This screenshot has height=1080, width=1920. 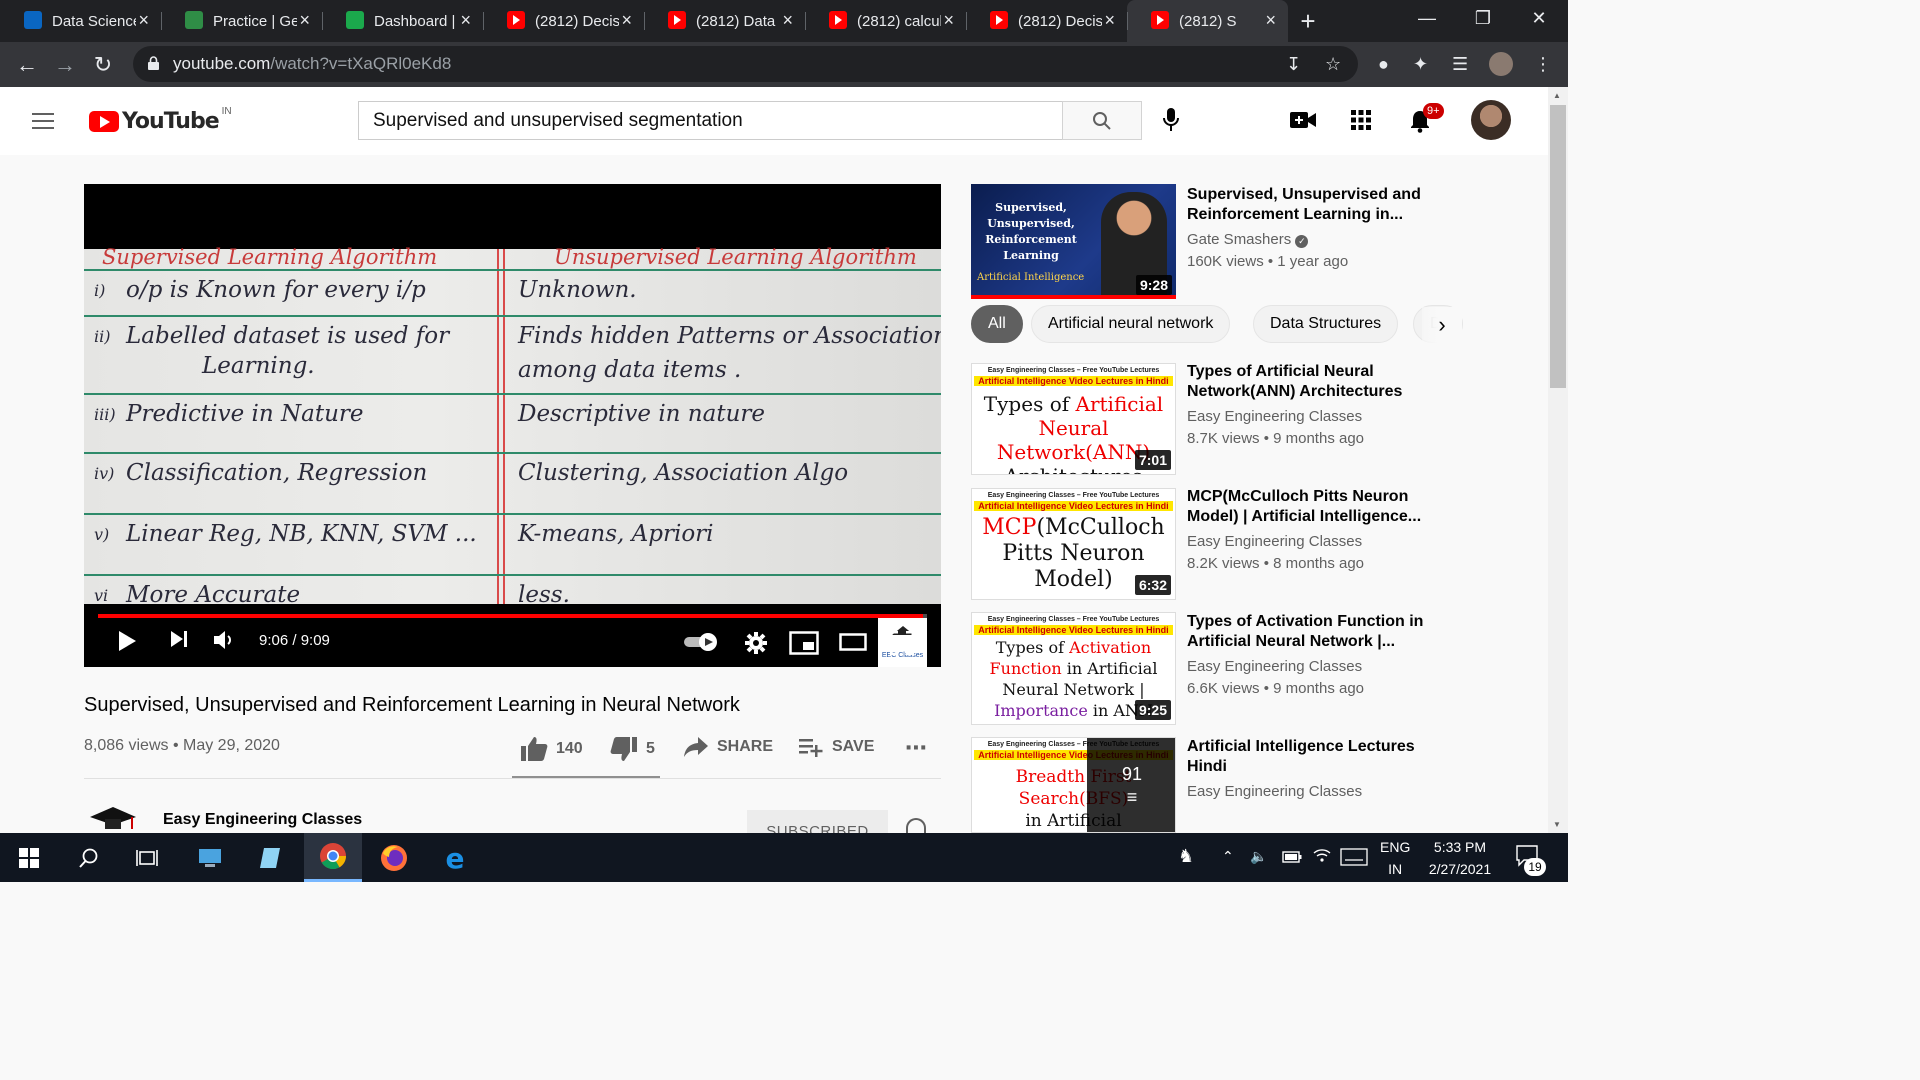 What do you see at coordinates (1333, 64) in the screenshot?
I see `bookmark-star-icon: ☆` at bounding box center [1333, 64].